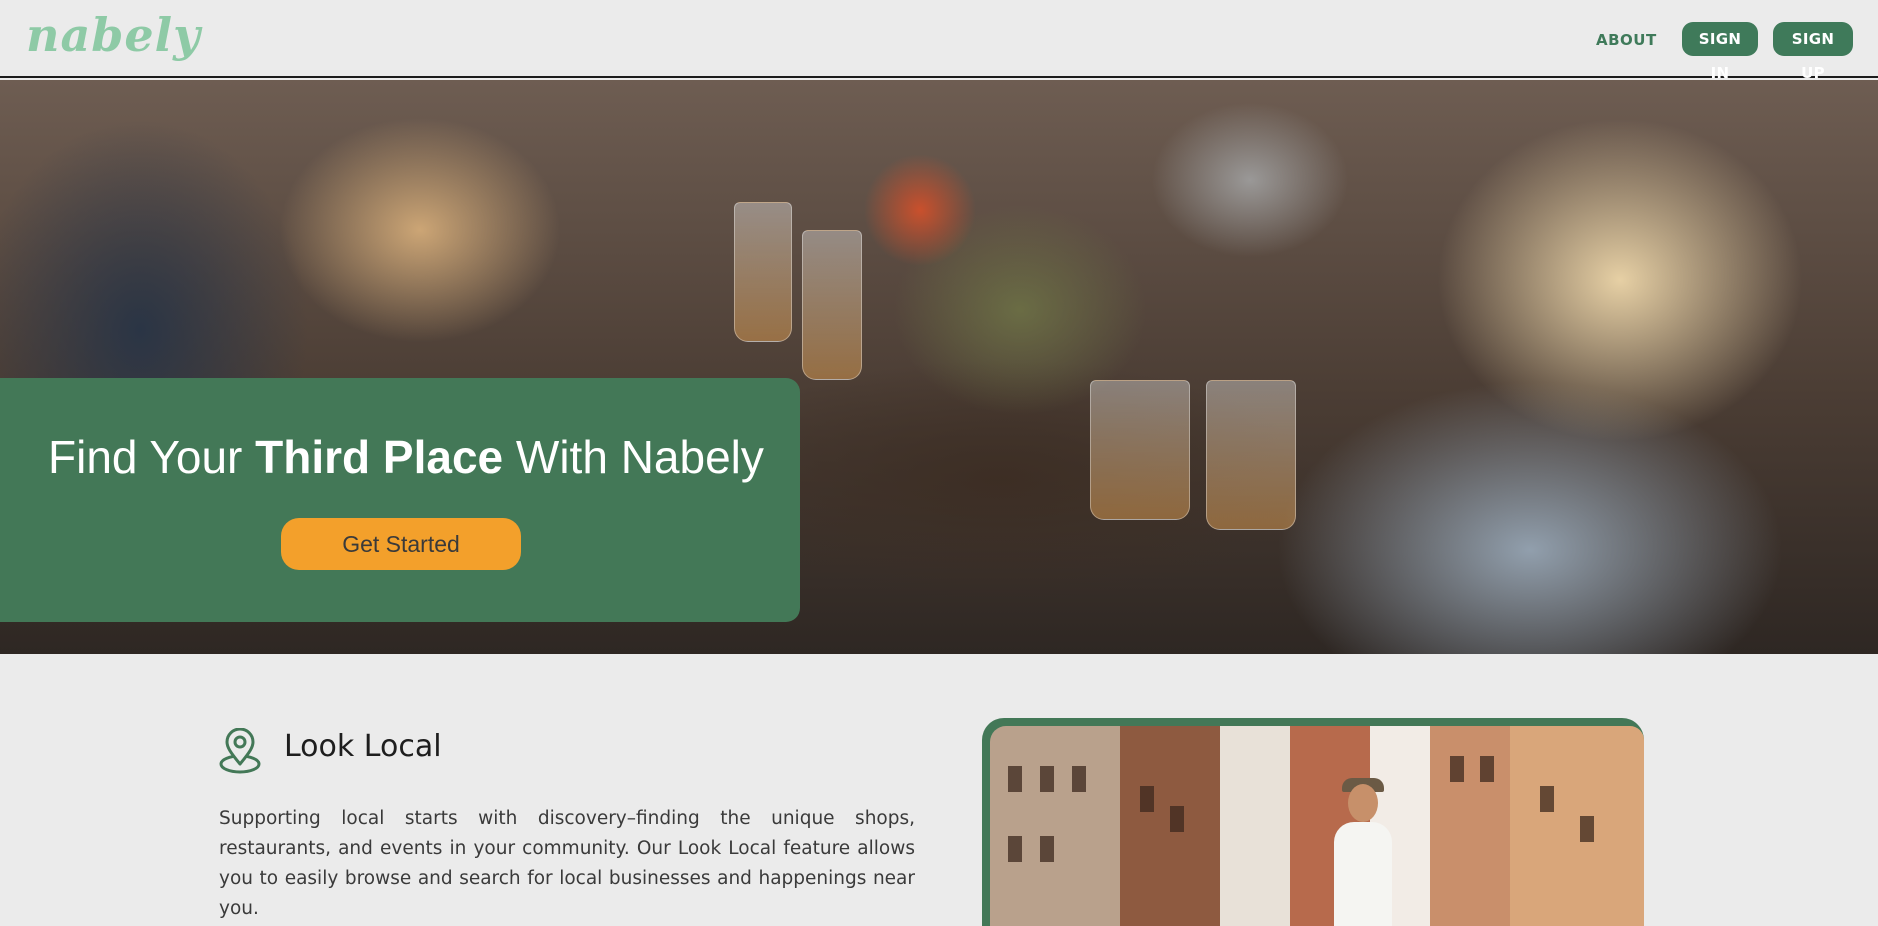 Image resolution: width=1878 pixels, height=926 pixels. Describe the element at coordinates (1813, 52) in the screenshot. I see `sign-up-button: SIGN UP` at that location.